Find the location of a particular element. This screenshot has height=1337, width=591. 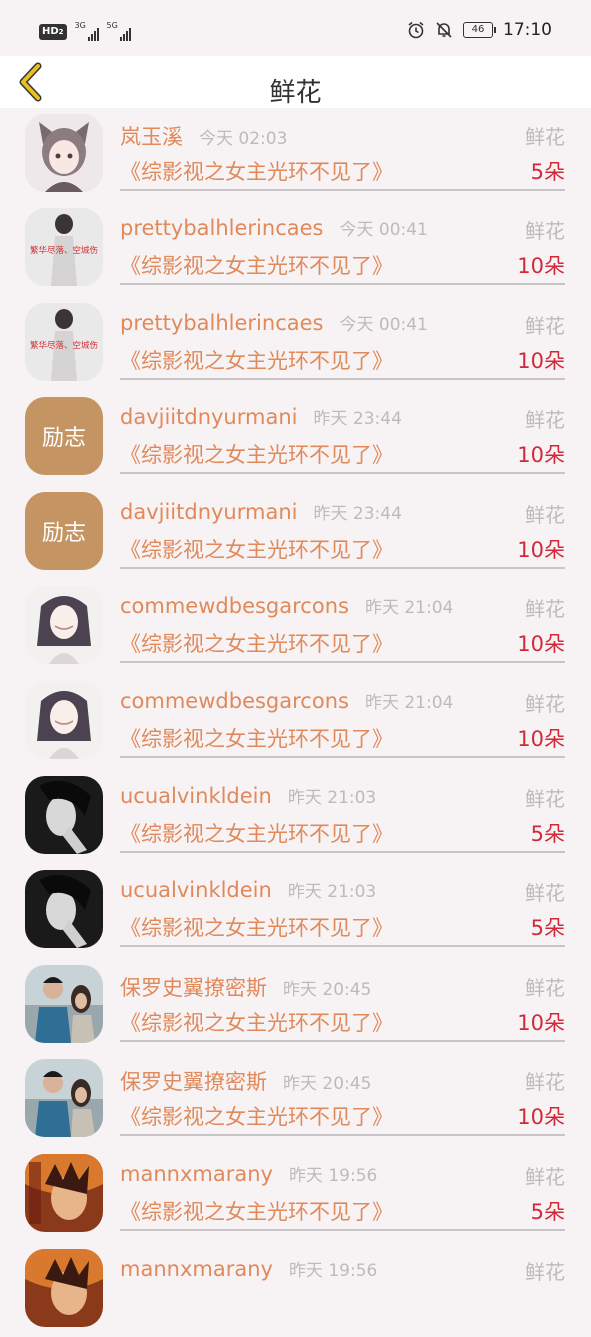

battery-icon: 46 is located at coordinates (479, 30).